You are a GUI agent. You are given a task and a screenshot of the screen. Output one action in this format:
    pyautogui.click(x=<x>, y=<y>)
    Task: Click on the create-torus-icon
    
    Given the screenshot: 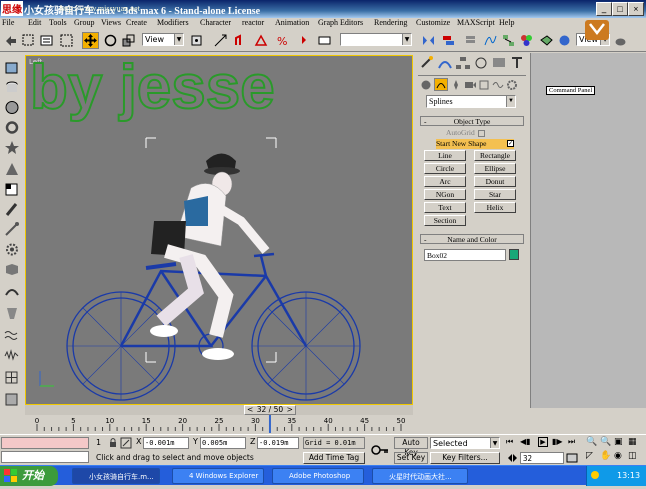 What is the action you would take?
    pyautogui.click(x=12, y=127)
    